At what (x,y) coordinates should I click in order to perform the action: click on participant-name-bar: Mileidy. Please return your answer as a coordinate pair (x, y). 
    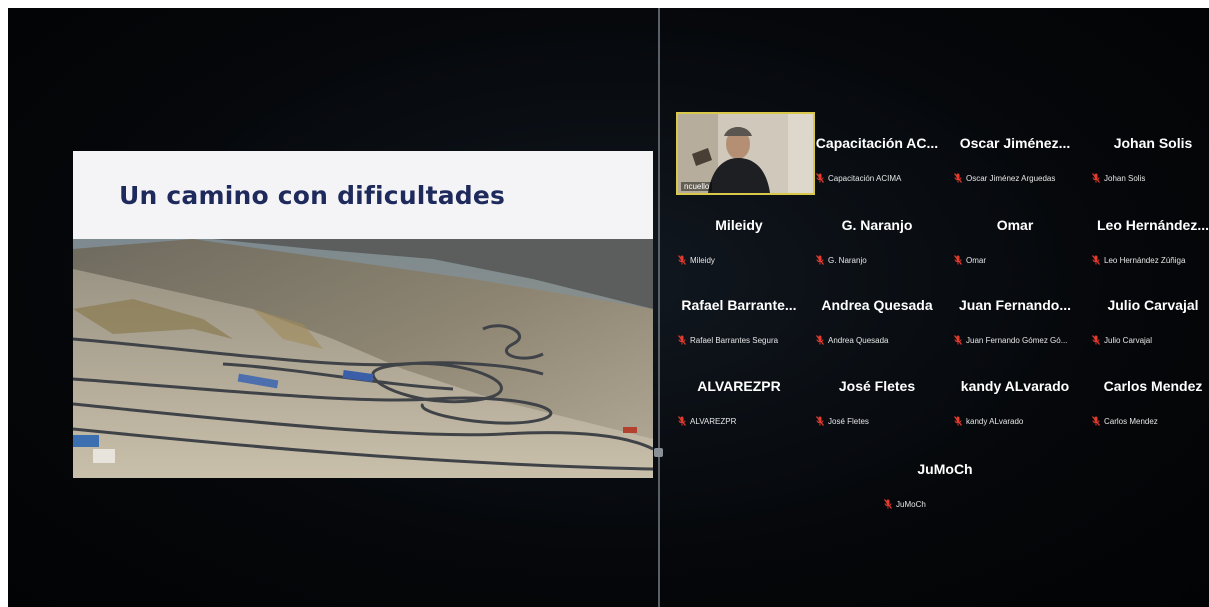
    Looking at the image, I should click on (696, 260).